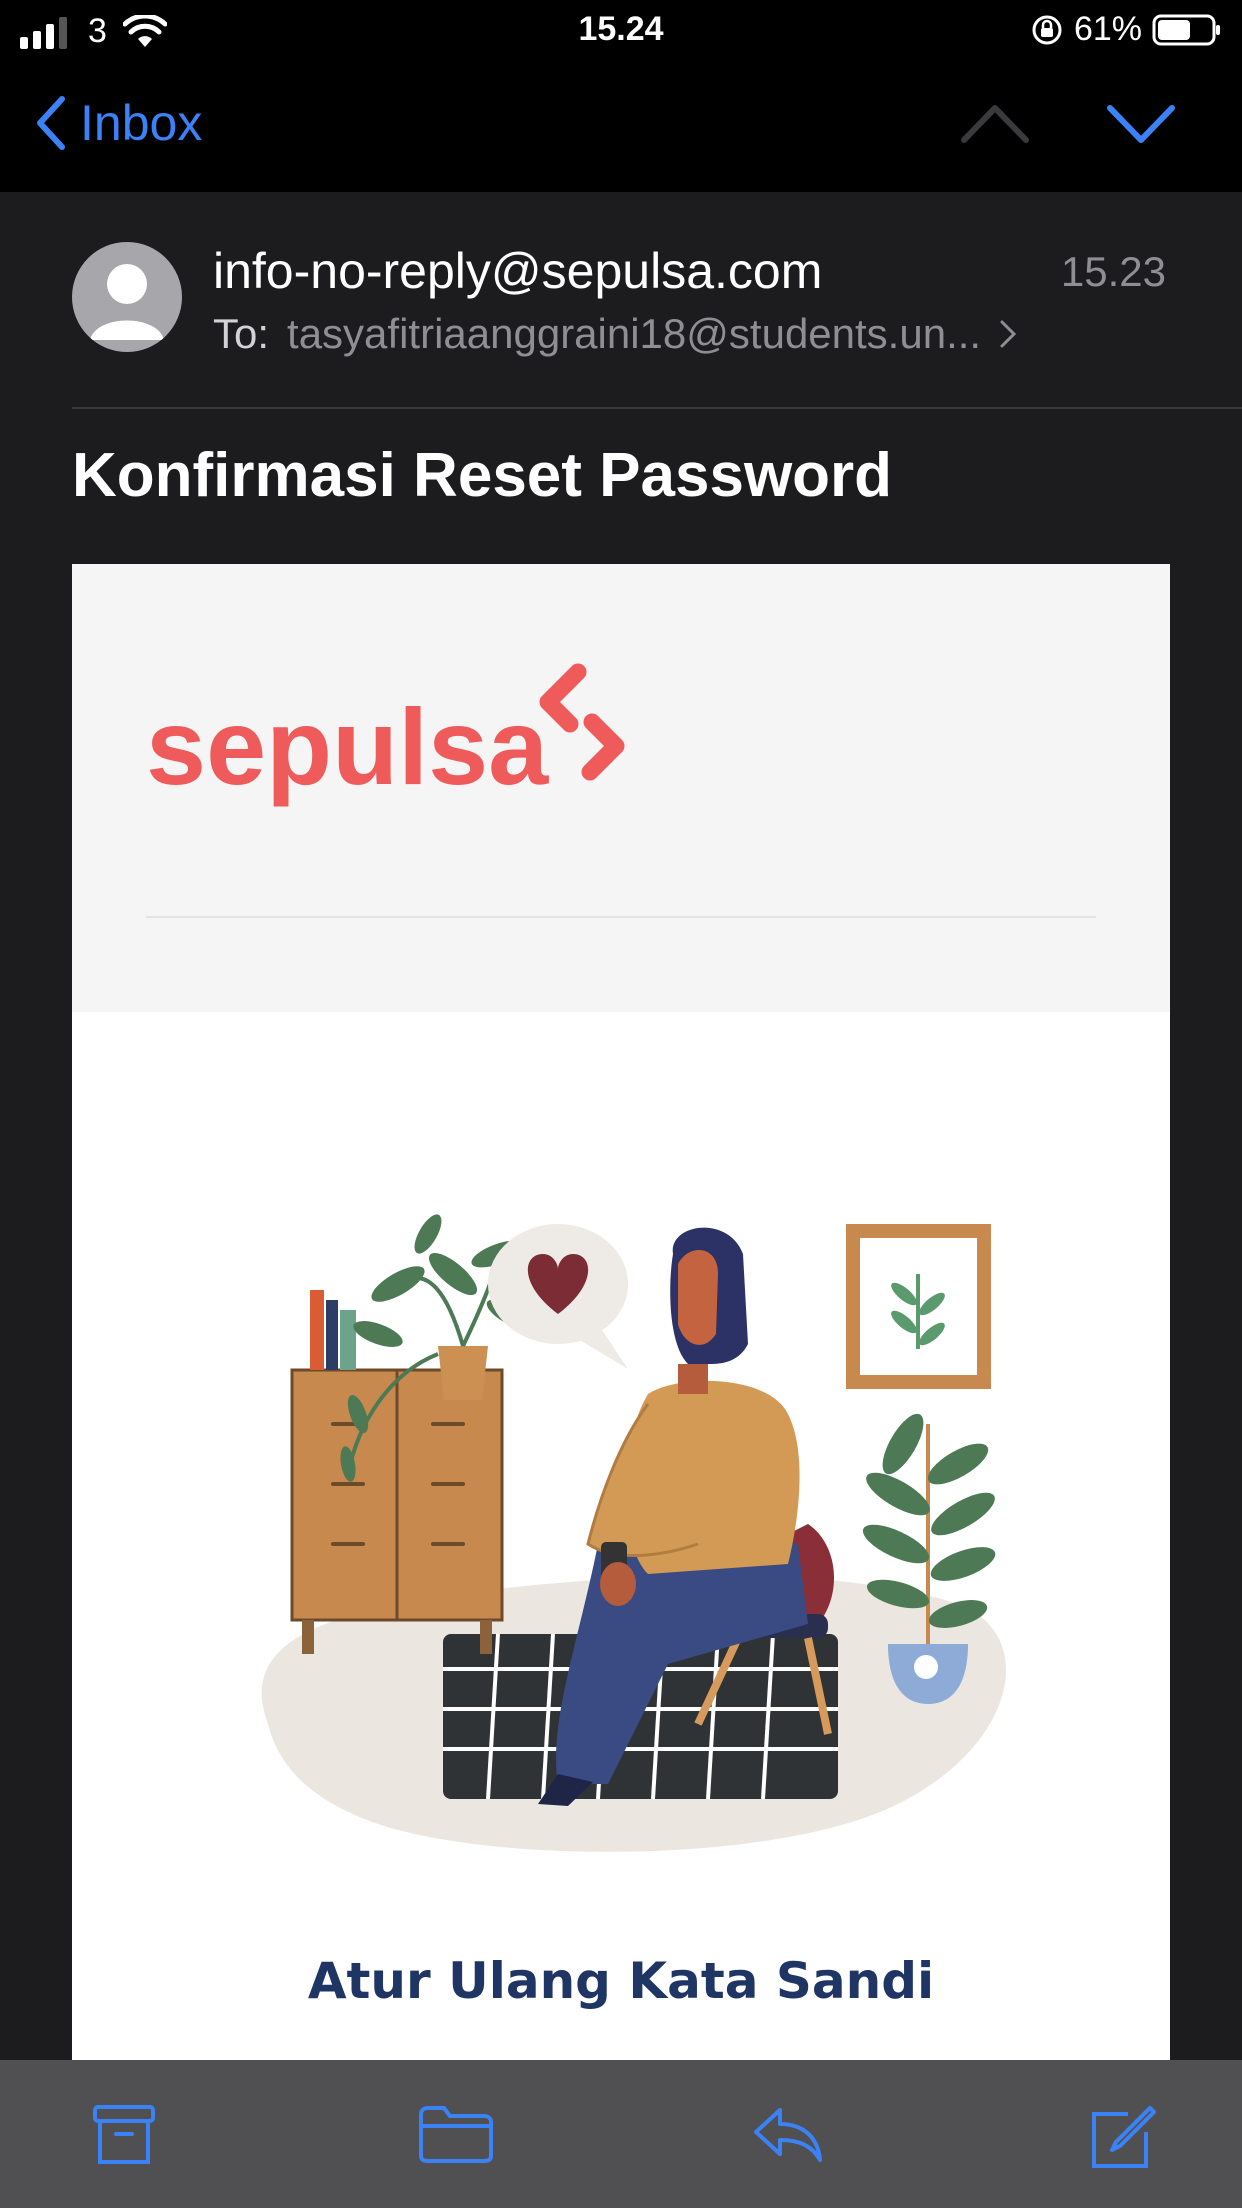 The width and height of the screenshot is (1242, 2208). I want to click on status-right: 61%, so click(1126, 29).